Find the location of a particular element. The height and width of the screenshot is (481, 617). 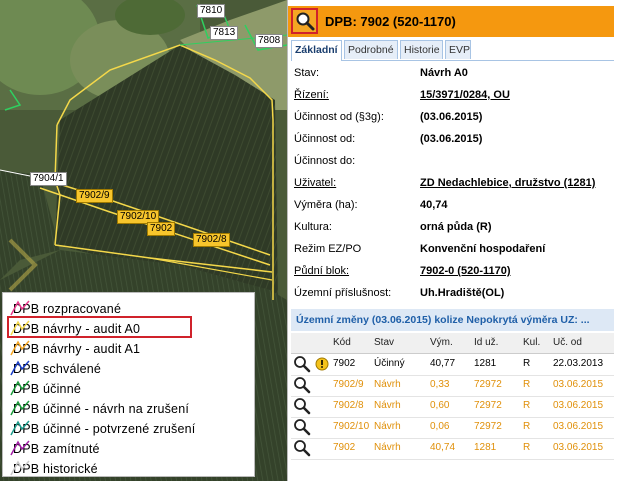

col-id: Id už. is located at coordinates (486, 342).